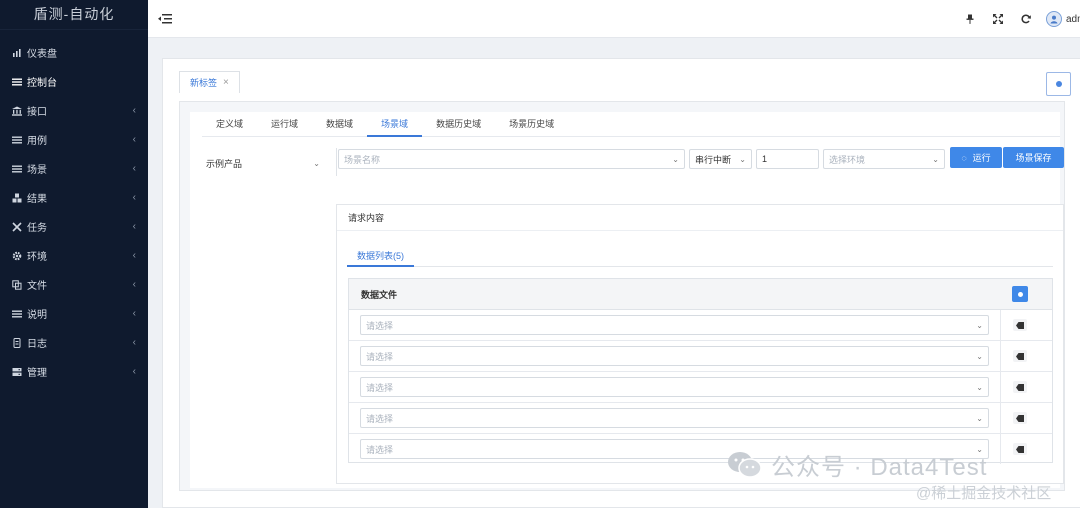 Image resolution: width=1080 pixels, height=508 pixels. I want to click on arrows-icon, so click(17, 227).